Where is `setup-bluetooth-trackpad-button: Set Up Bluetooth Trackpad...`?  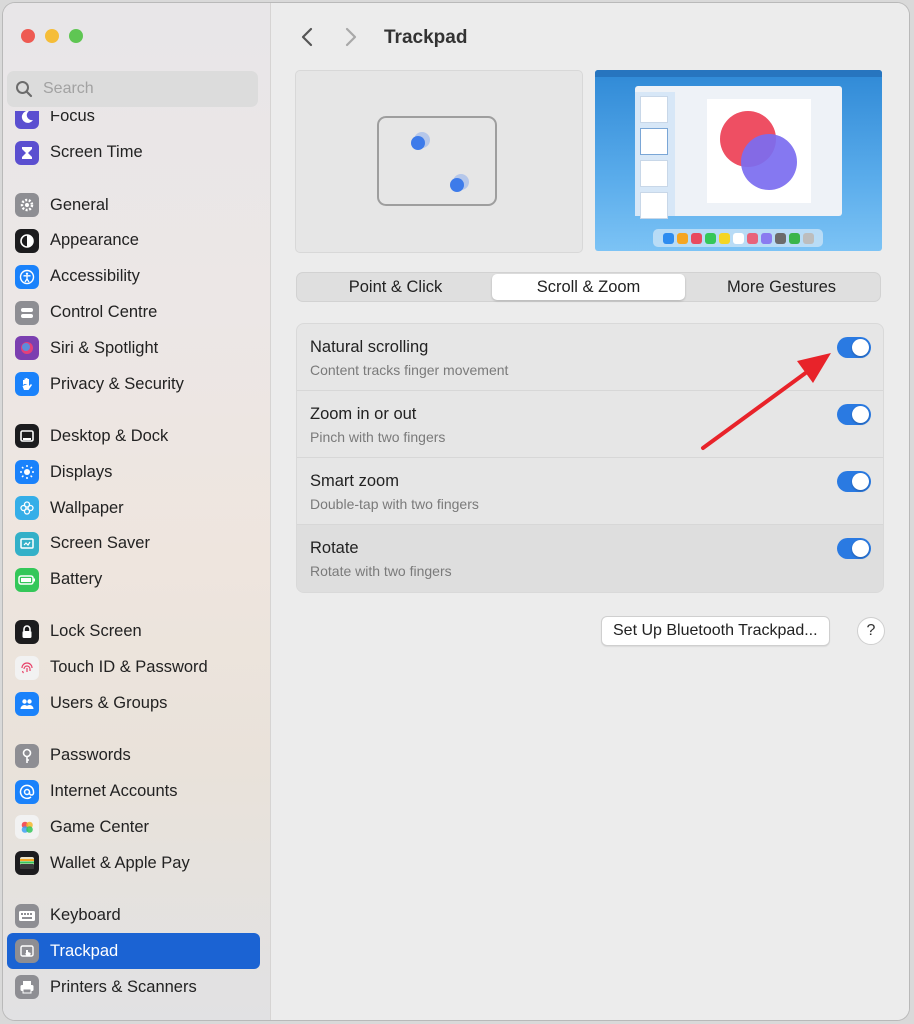 setup-bluetooth-trackpad-button: Set Up Bluetooth Trackpad... is located at coordinates (715, 631).